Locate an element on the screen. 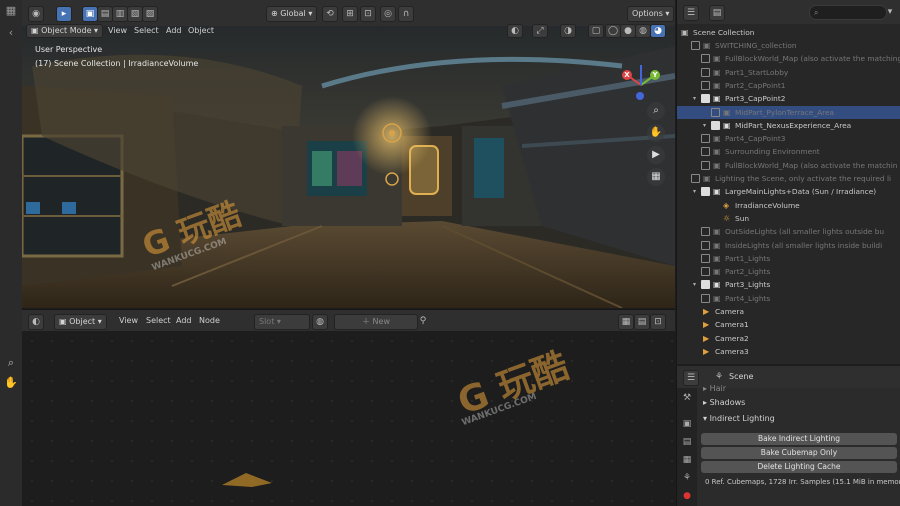  menu-add: Add is located at coordinates (174, 31).